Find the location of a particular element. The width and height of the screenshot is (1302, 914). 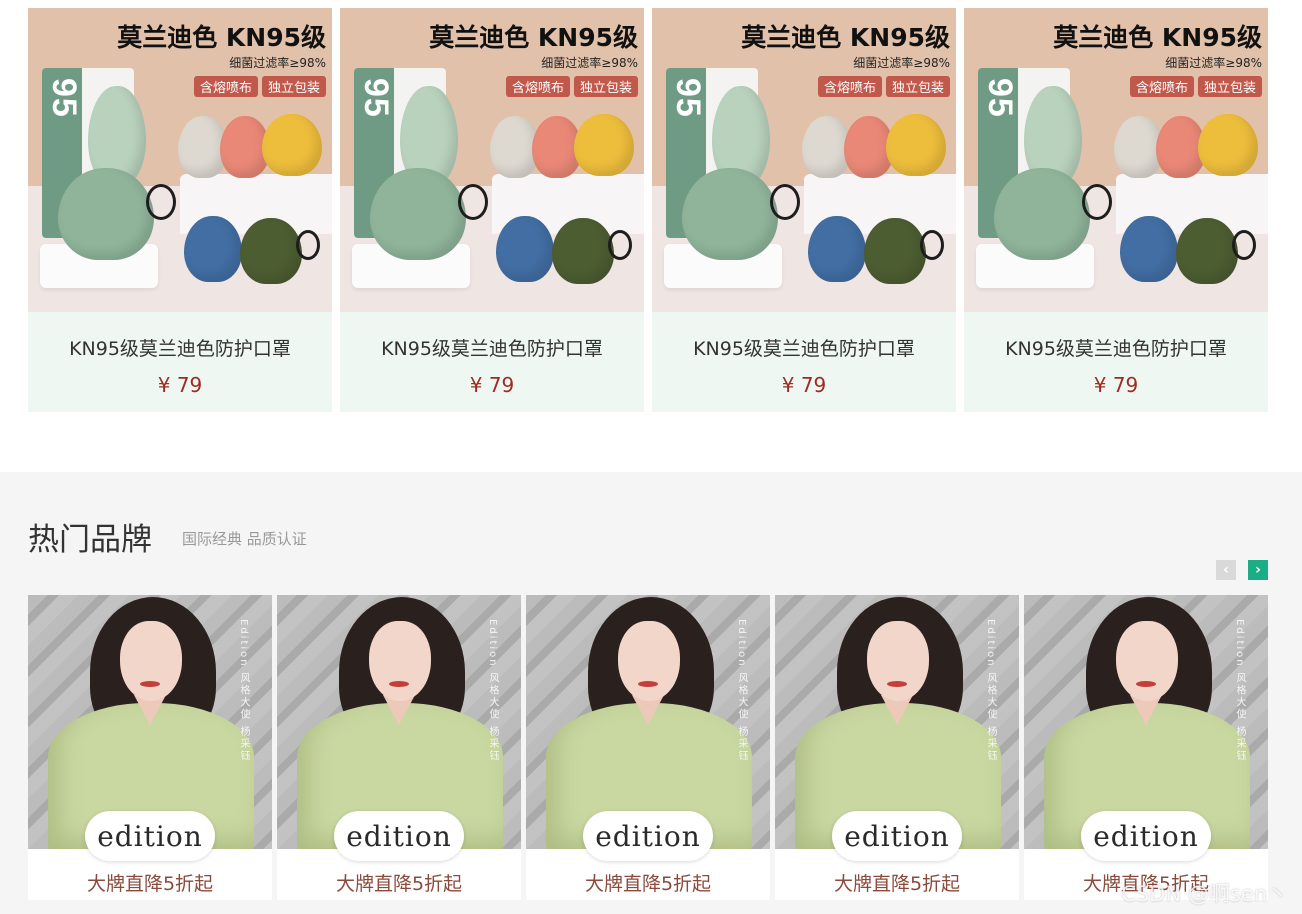

carousel-next-button: › is located at coordinates (1258, 570).